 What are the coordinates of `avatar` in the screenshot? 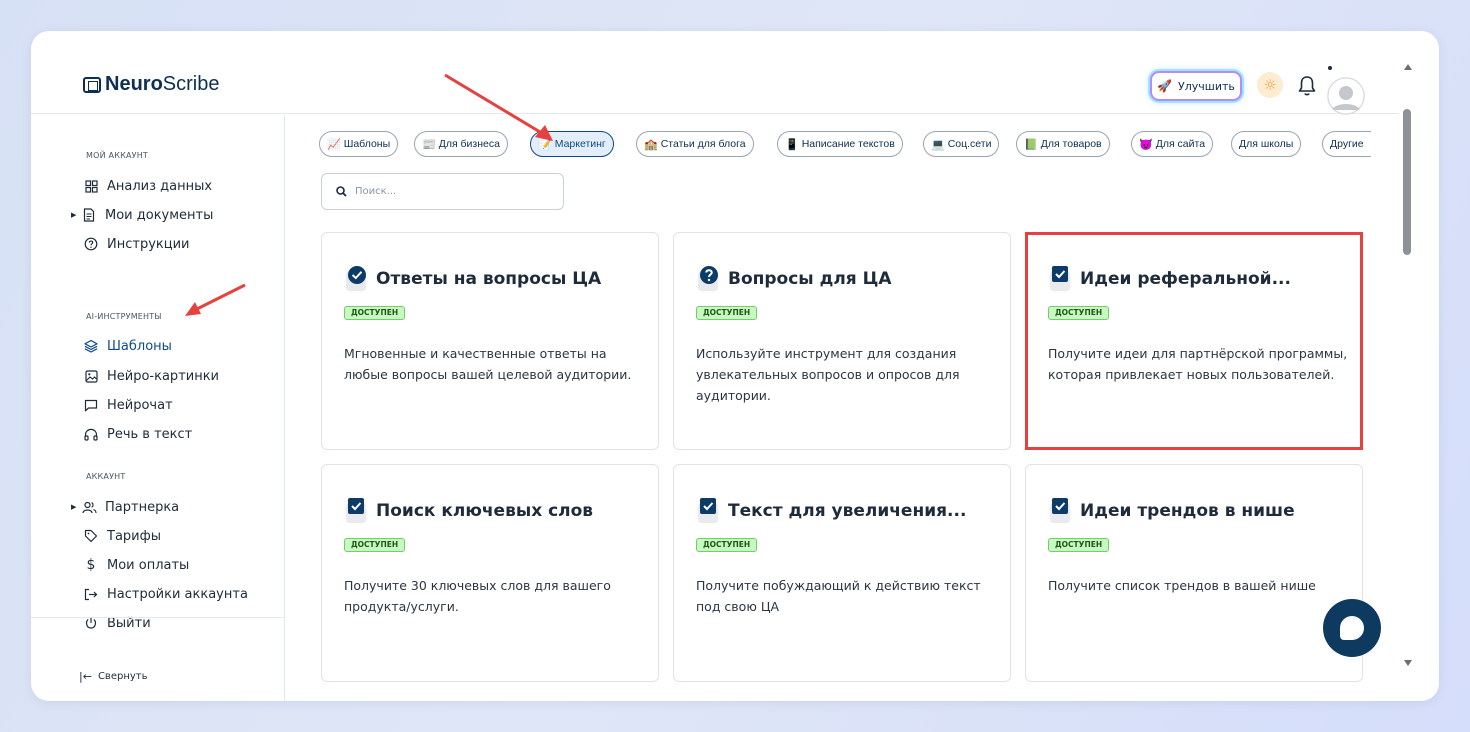 It's located at (1346, 96).